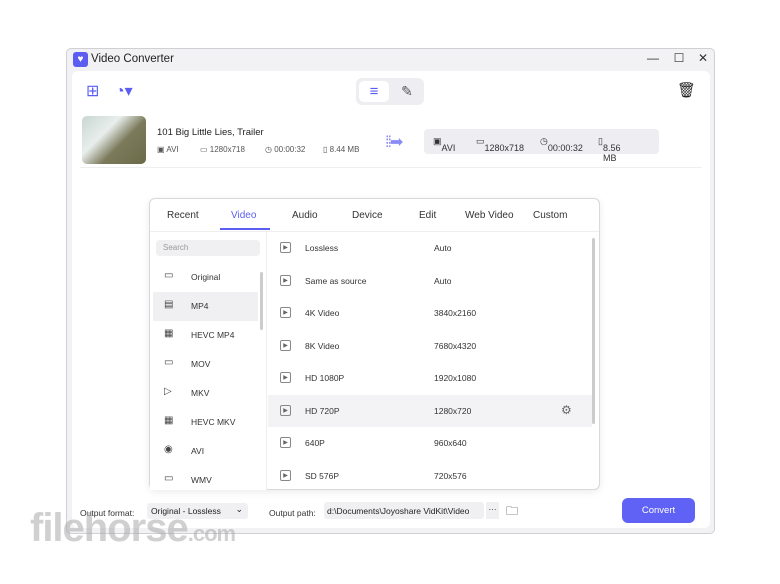 This screenshot has width=780, height=584. What do you see at coordinates (227, 149) in the screenshot?
I see `file-resolution-value: 1280x718` at bounding box center [227, 149].